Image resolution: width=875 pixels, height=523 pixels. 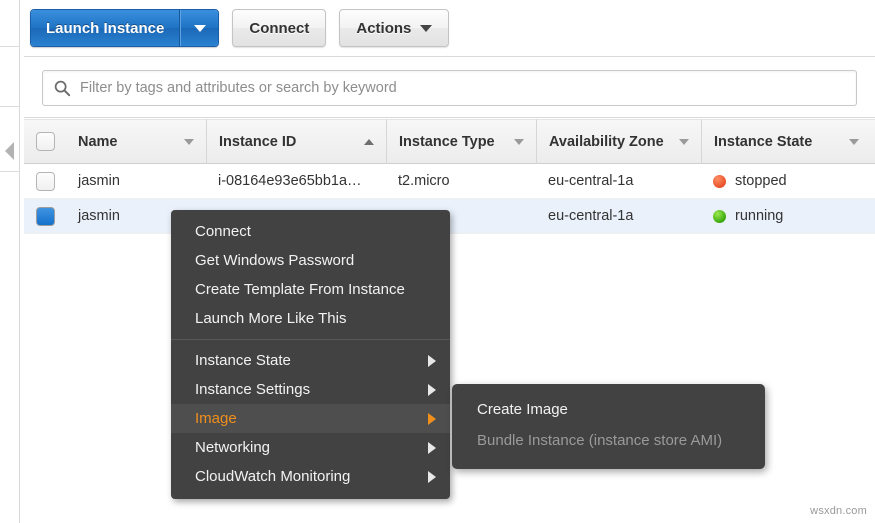 I want to click on connect-label: Connect, so click(x=279, y=28).